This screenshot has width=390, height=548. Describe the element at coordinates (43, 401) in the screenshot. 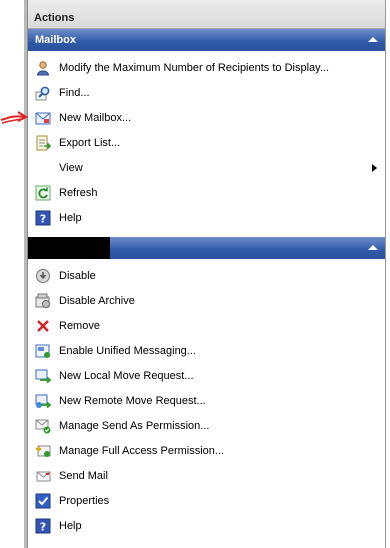

I see `remote-move-icon` at that location.